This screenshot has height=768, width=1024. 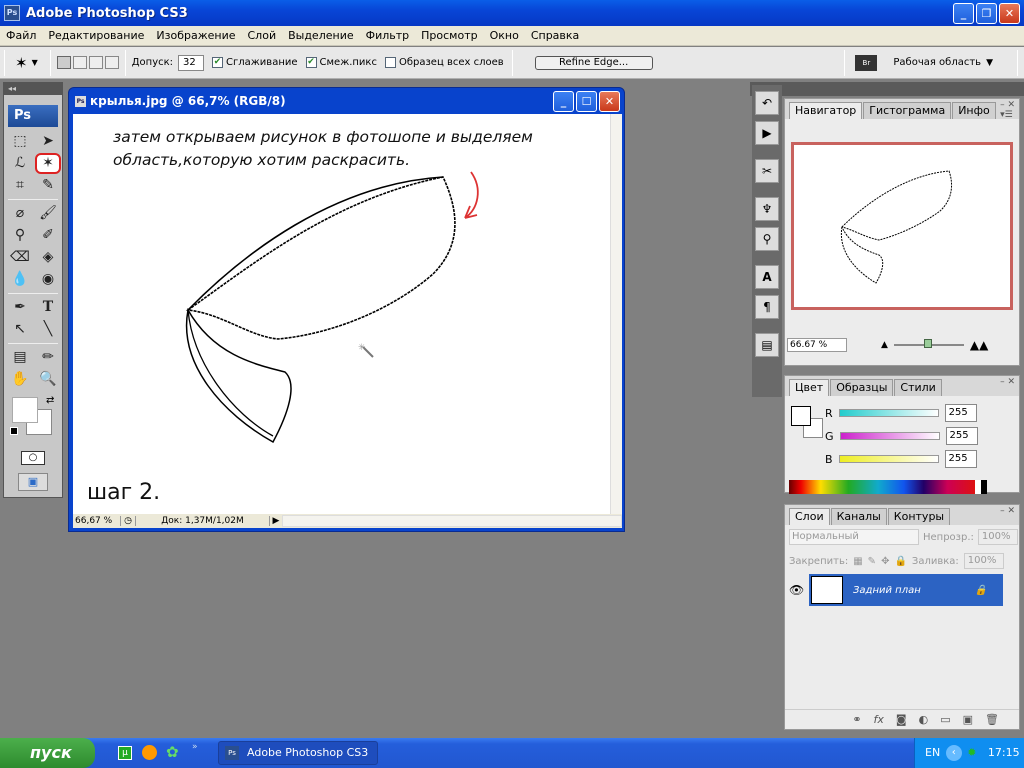 What do you see at coordinates (172, 752) in the screenshot?
I see `icq-icon: ✿` at bounding box center [172, 752].